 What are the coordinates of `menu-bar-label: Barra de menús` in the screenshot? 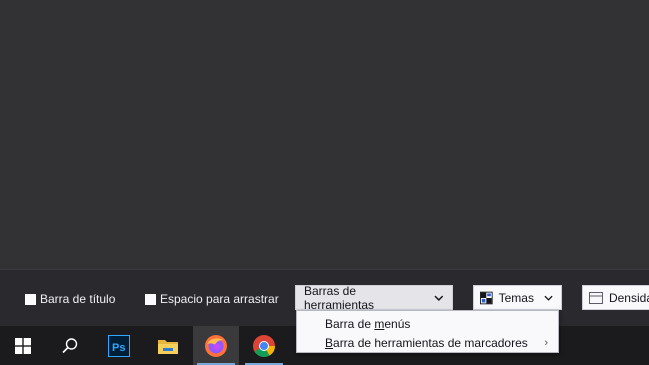 It's located at (367, 324).